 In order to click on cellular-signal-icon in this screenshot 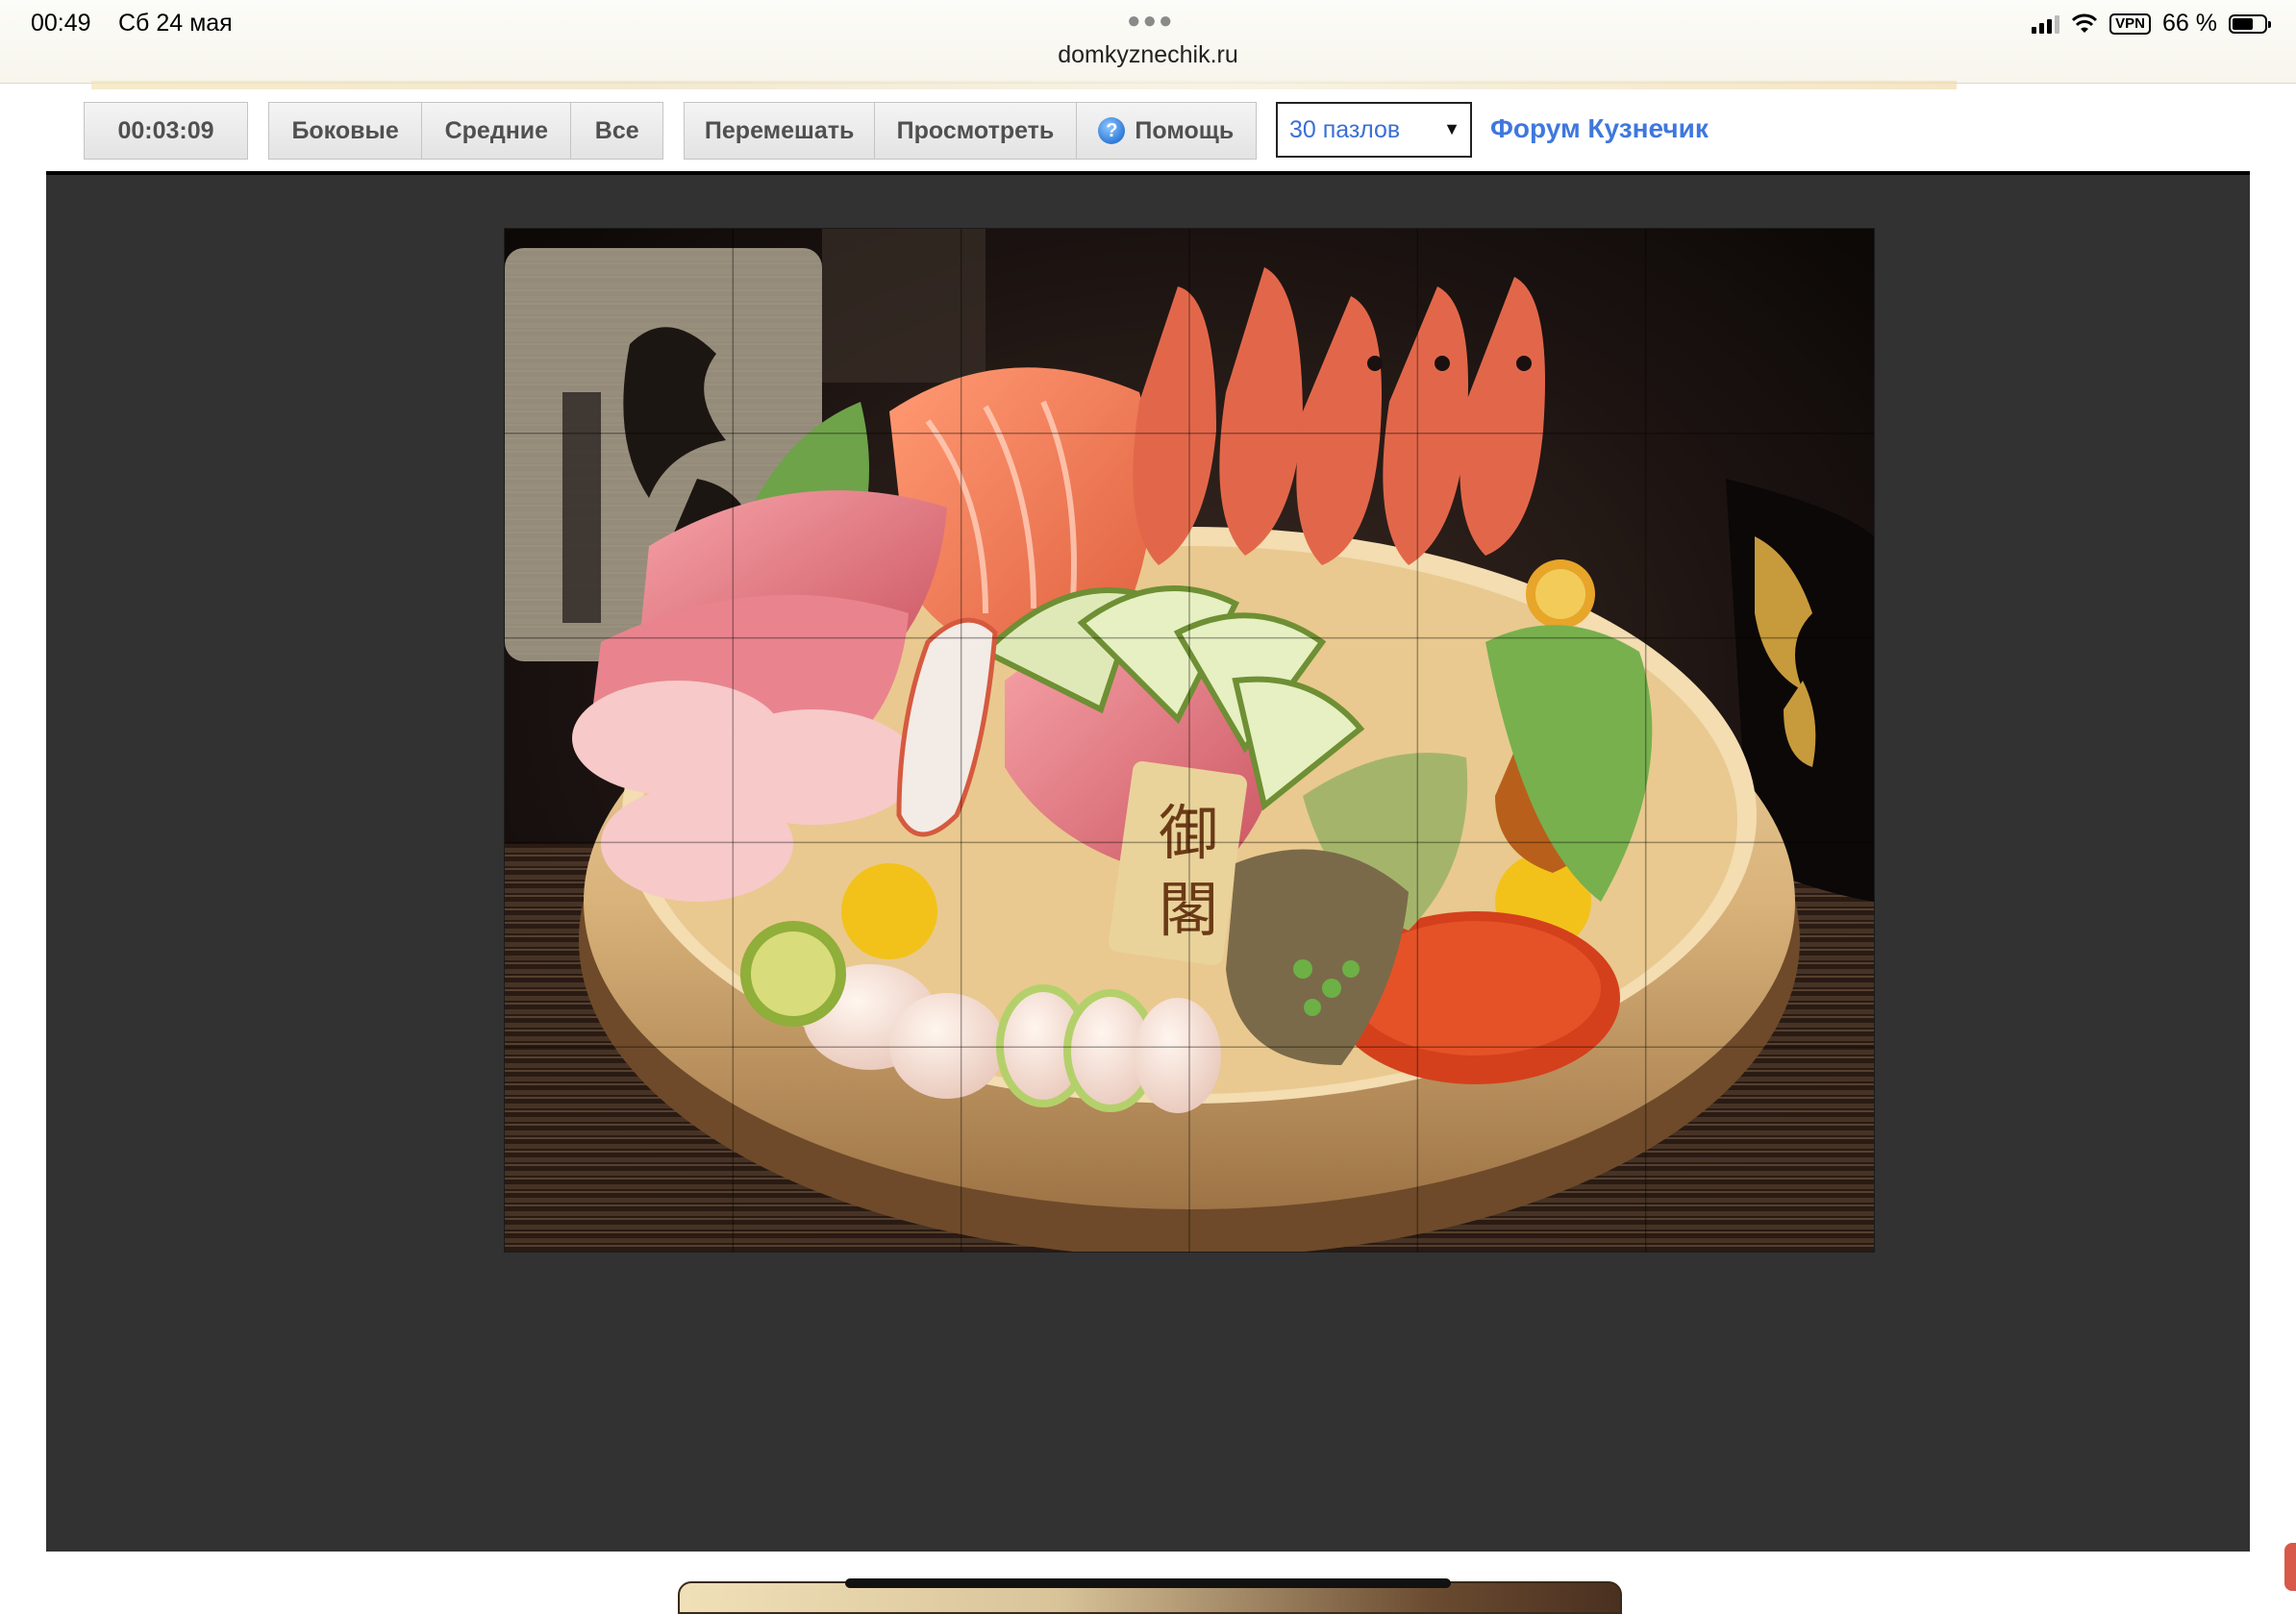, I will do `click(2046, 24)`.